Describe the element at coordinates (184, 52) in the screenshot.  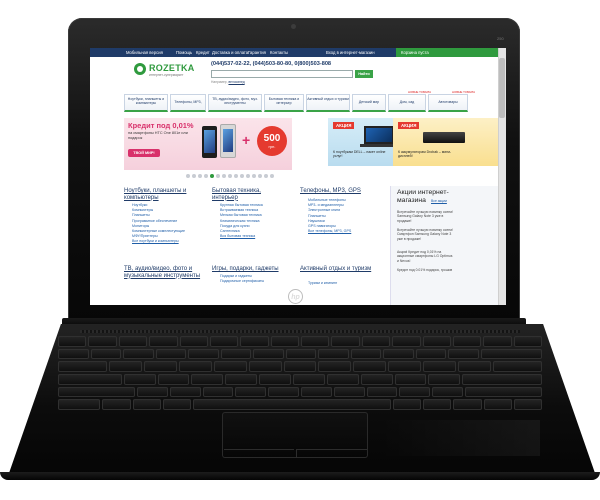
I see `nav-link-help: Помощь` at that location.